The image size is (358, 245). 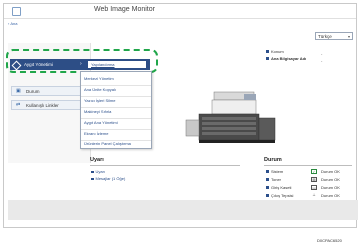 I want to click on alert-item-messages: Mesajlar (1 Öğe), so click(x=108, y=178).